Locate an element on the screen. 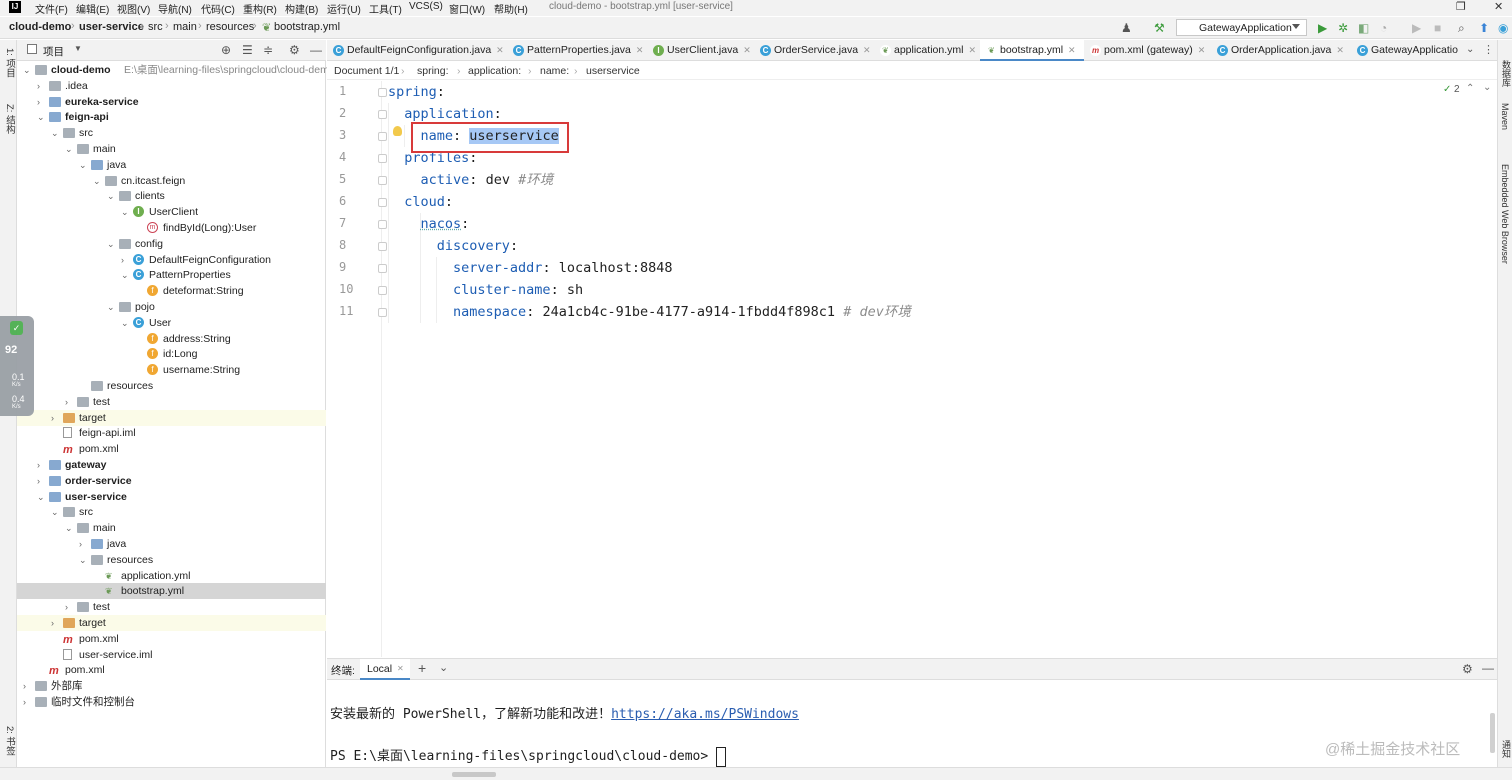  tree-folder-idea: › .idea is located at coordinates (171, 86).